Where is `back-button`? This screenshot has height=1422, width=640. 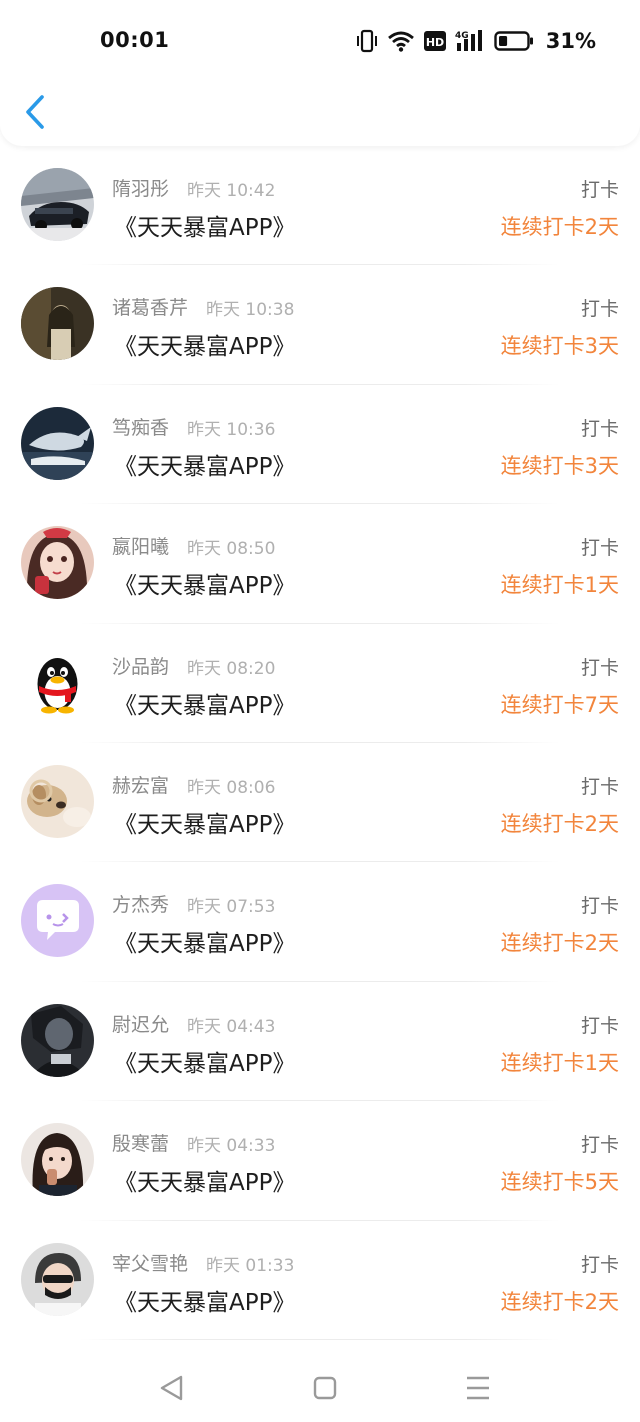 back-button is located at coordinates (36, 112).